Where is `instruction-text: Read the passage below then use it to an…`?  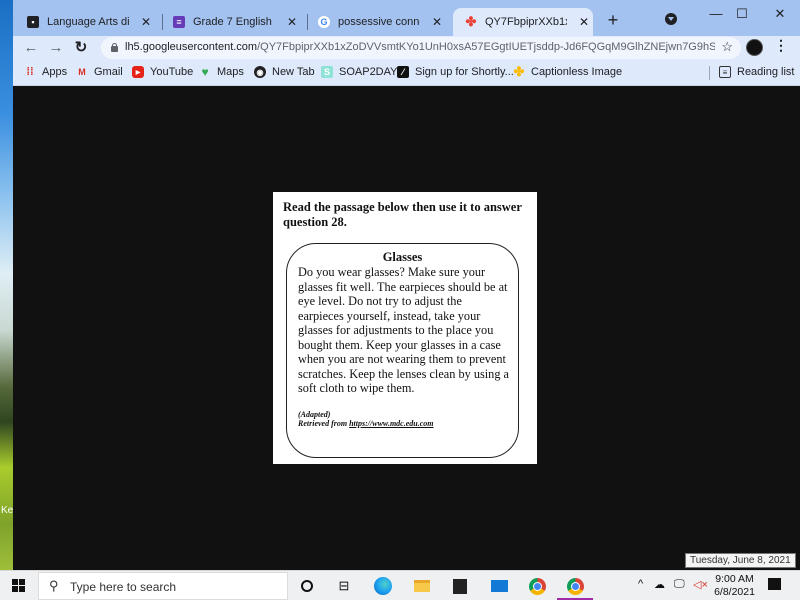
instruction-text: Read the passage below then use it to an… is located at coordinates (402, 214).